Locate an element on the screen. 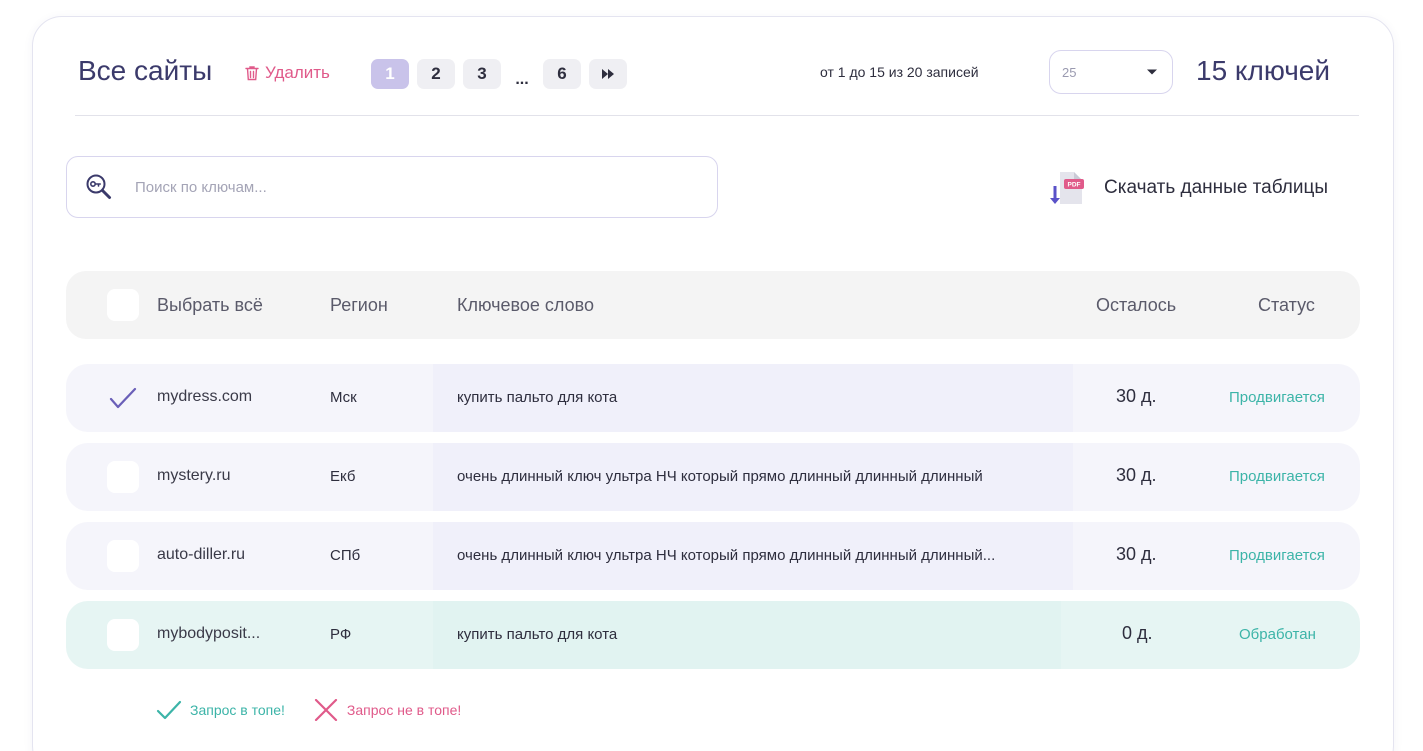  svg-text: PDF is located at coordinates (1074, 185).